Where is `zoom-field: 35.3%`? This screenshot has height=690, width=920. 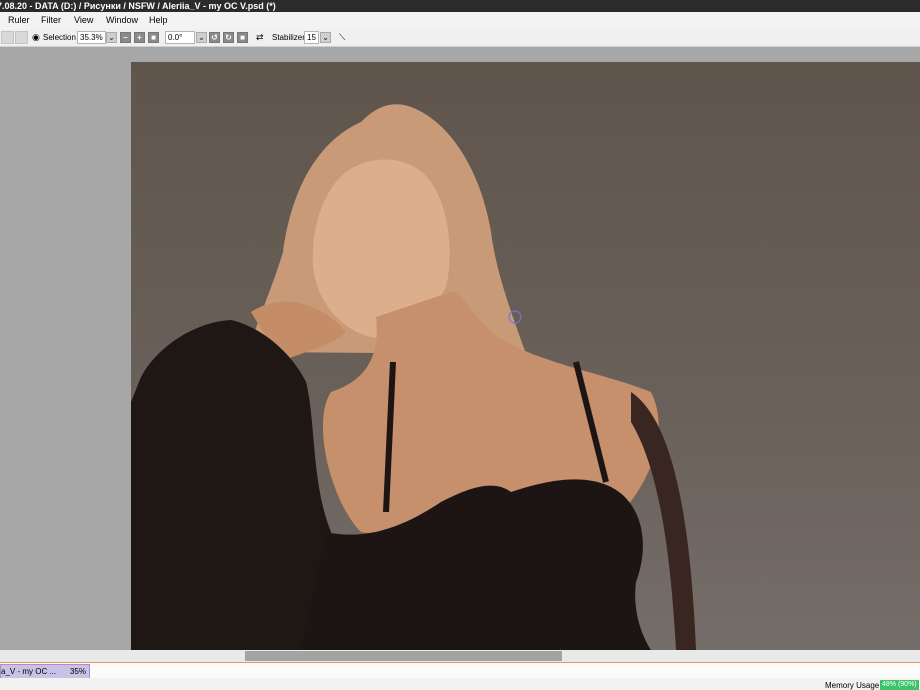
zoom-field: 35.3% is located at coordinates (91, 37).